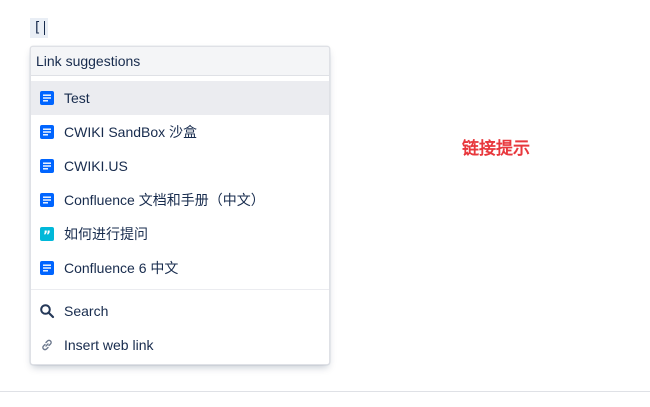 The image size is (650, 407). I want to click on divider, so click(180, 289).